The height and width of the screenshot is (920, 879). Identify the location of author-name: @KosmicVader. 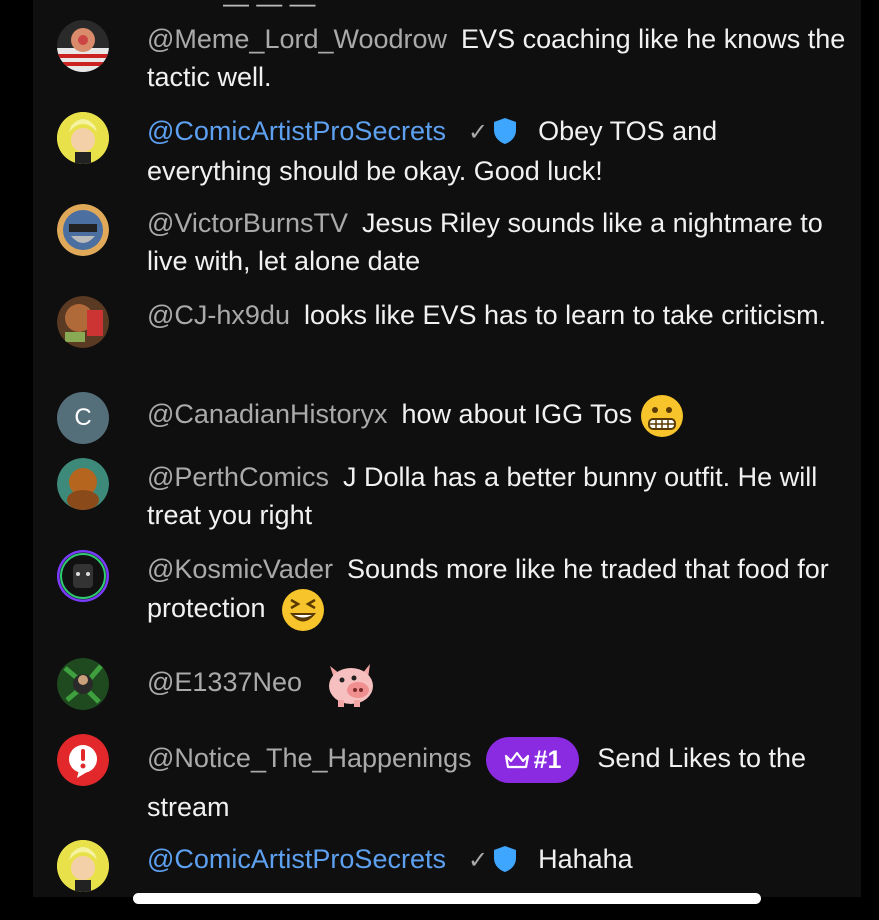
(240, 569).